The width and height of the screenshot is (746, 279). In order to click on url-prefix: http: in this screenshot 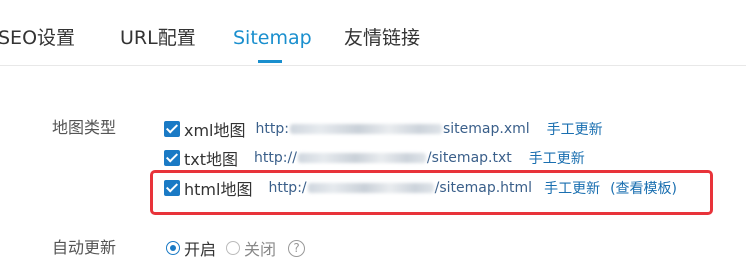, I will do `click(272, 129)`.